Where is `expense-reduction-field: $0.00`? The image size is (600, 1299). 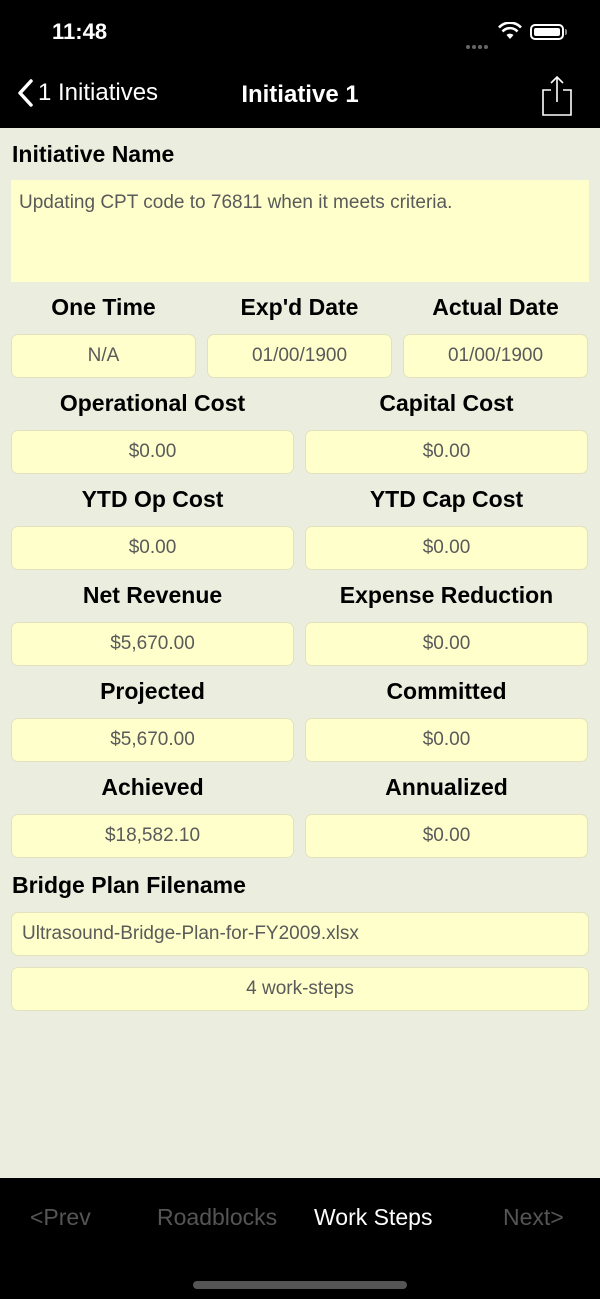
expense-reduction-field: $0.00 is located at coordinates (446, 644).